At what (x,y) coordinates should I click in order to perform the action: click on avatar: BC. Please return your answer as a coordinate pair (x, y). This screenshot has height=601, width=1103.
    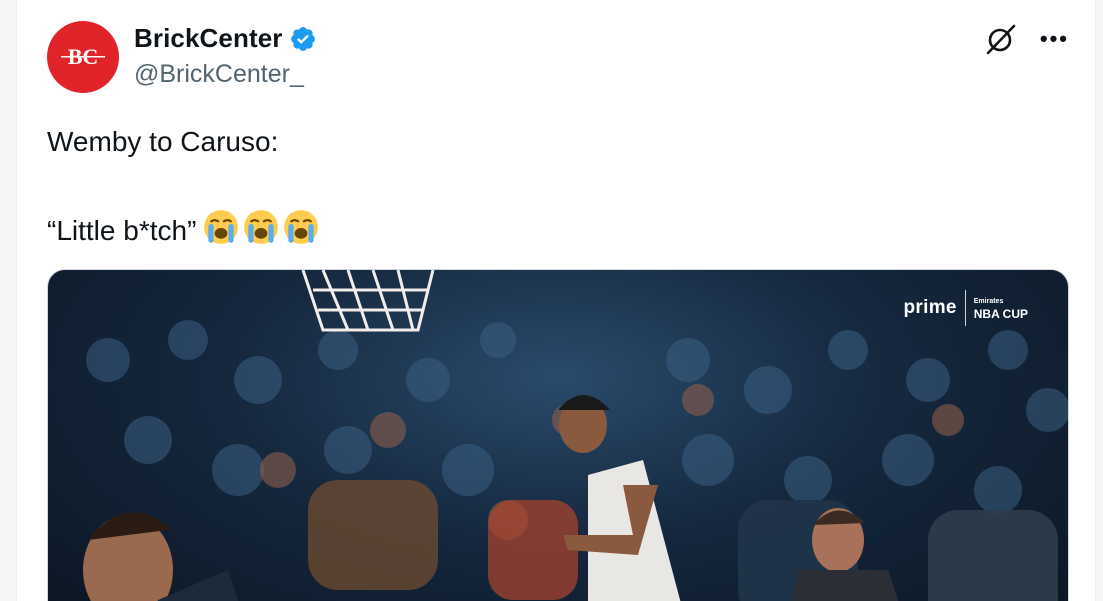
    Looking at the image, I should click on (83, 57).